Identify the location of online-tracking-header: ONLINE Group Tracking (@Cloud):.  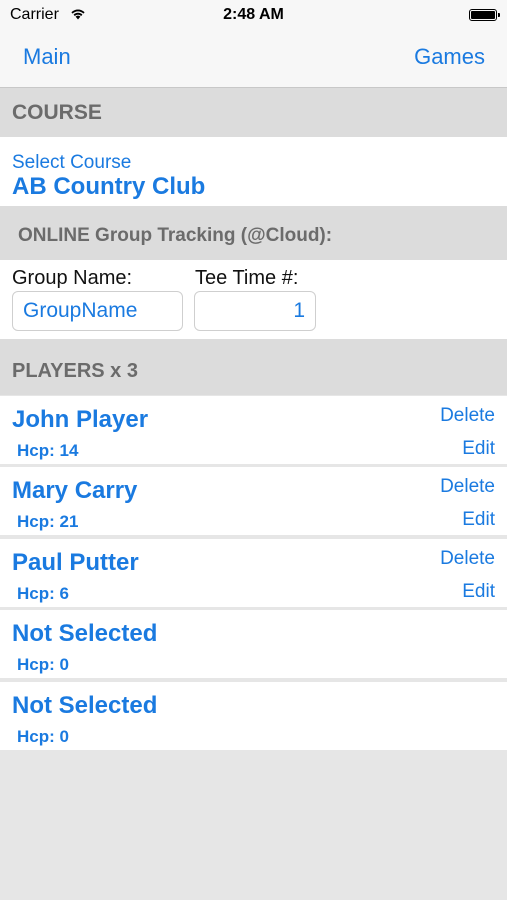
(253, 233).